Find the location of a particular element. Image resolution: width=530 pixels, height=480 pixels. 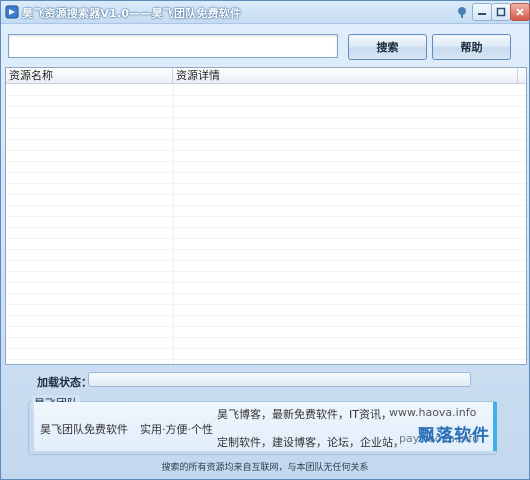

column-header-name: 资源名称 is located at coordinates (89, 75).